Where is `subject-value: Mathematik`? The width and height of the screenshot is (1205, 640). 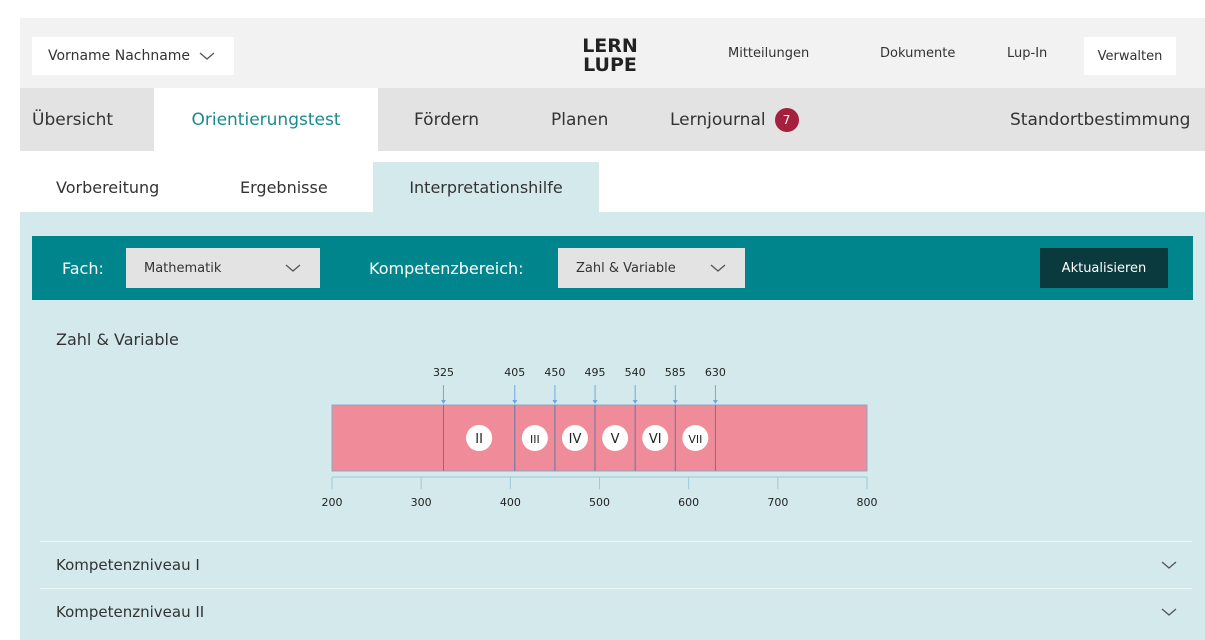
subject-value: Mathematik is located at coordinates (183, 268).